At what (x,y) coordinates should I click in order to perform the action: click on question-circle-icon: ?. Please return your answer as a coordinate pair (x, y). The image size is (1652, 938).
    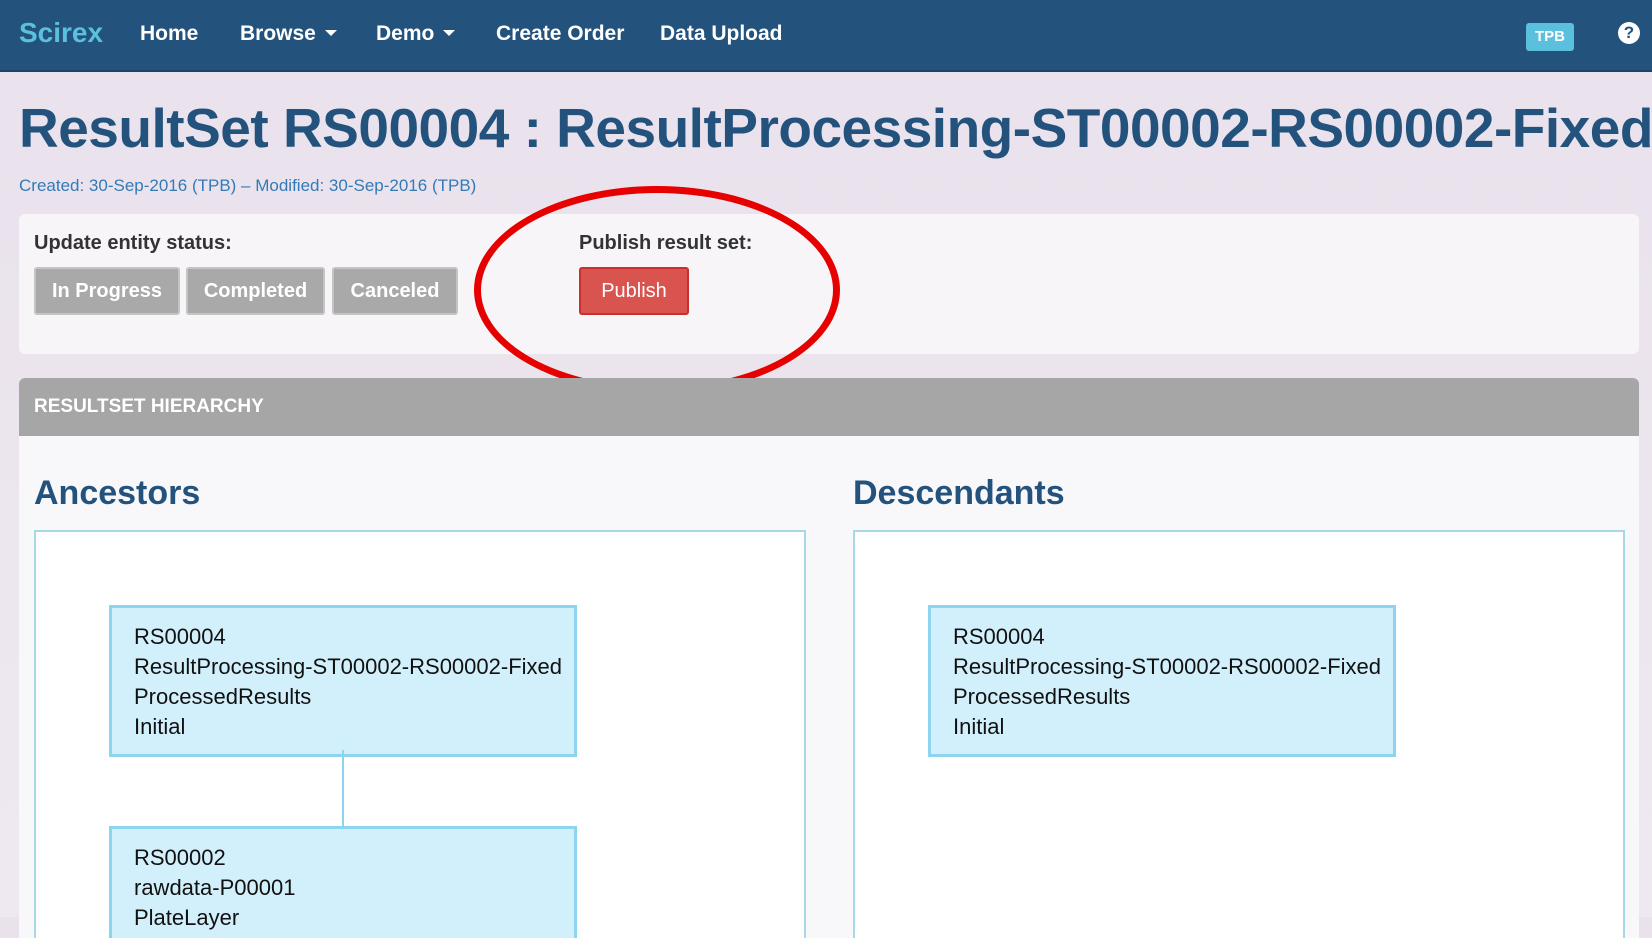
    Looking at the image, I should click on (1629, 33).